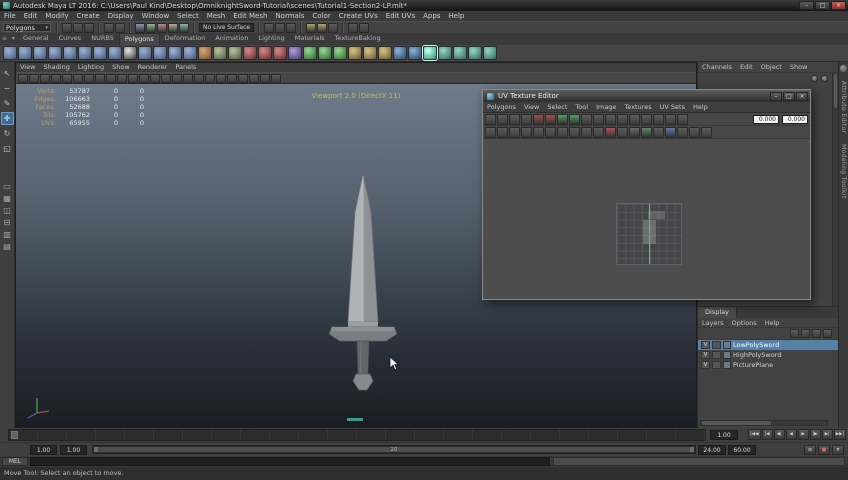  Describe the element at coordinates (768, 355) in the screenshot. I see `layer-row-highpolysword: V HighPolySword` at that location.